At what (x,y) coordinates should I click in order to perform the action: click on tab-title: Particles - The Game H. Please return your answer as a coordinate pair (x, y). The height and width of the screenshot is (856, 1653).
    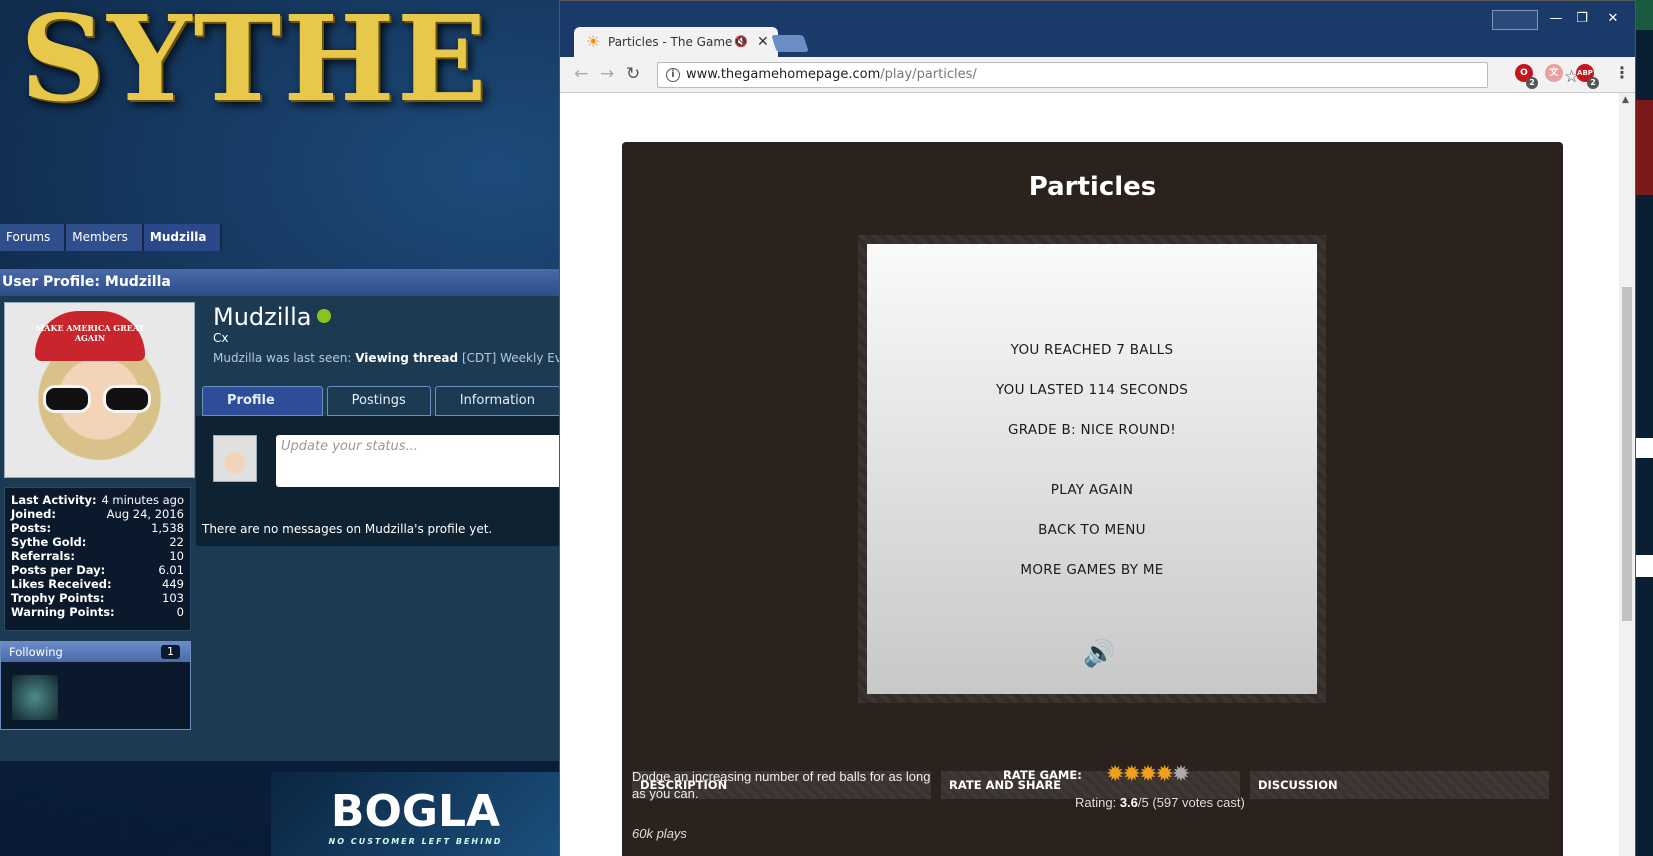
    Looking at the image, I should click on (677, 42).